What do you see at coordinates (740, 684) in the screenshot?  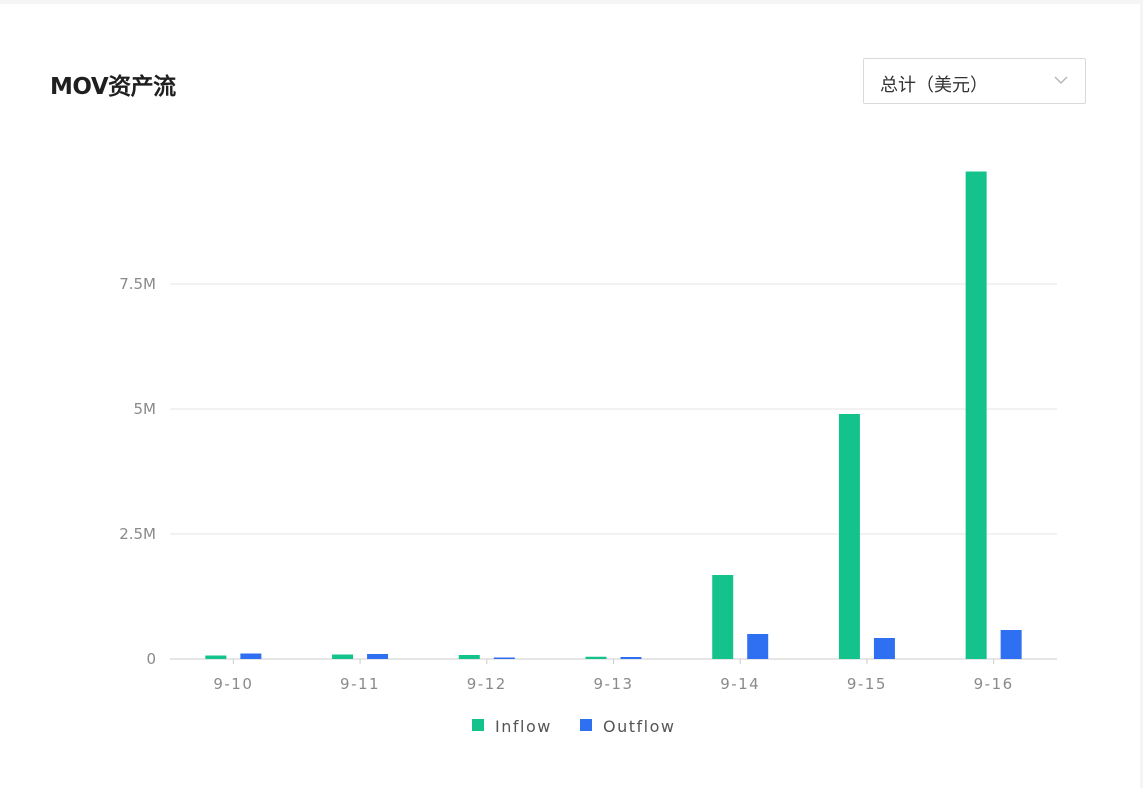 I see `x-tick-label: 9-14` at bounding box center [740, 684].